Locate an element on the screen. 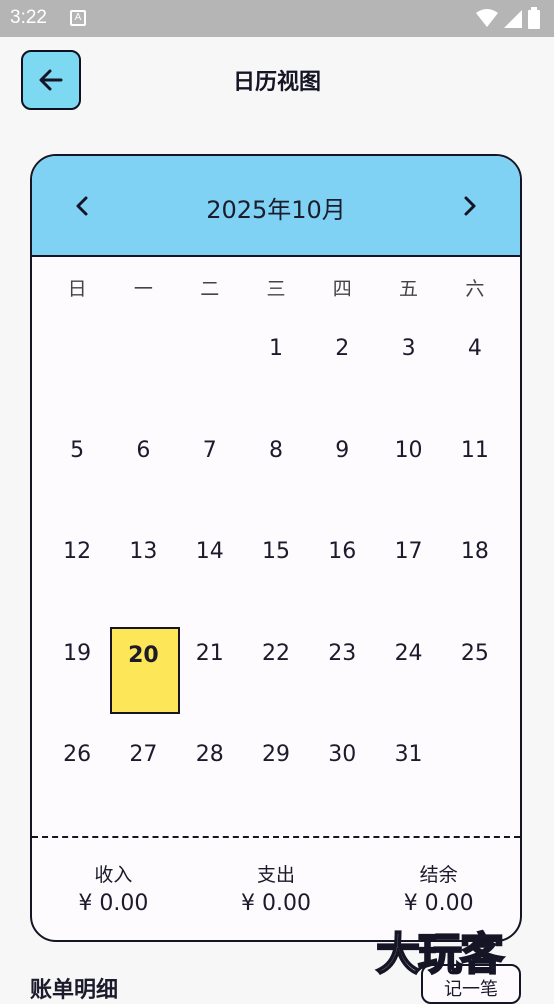 The height and width of the screenshot is (1004, 554). day-cell: 12 is located at coordinates (77, 560).